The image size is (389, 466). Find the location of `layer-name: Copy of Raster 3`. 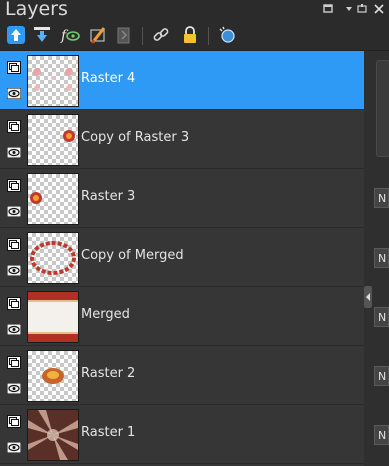

layer-name: Copy of Raster 3 is located at coordinates (135, 137).